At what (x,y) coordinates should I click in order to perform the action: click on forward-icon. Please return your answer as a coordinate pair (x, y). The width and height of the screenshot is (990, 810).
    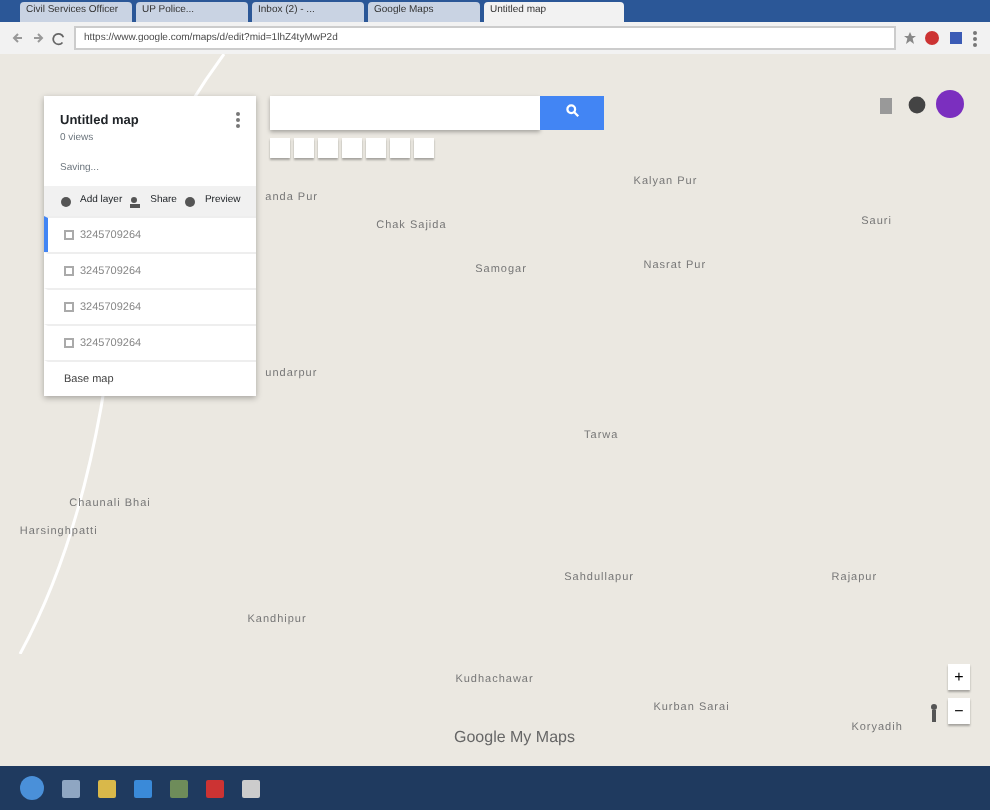
    Looking at the image, I should click on (38, 38).